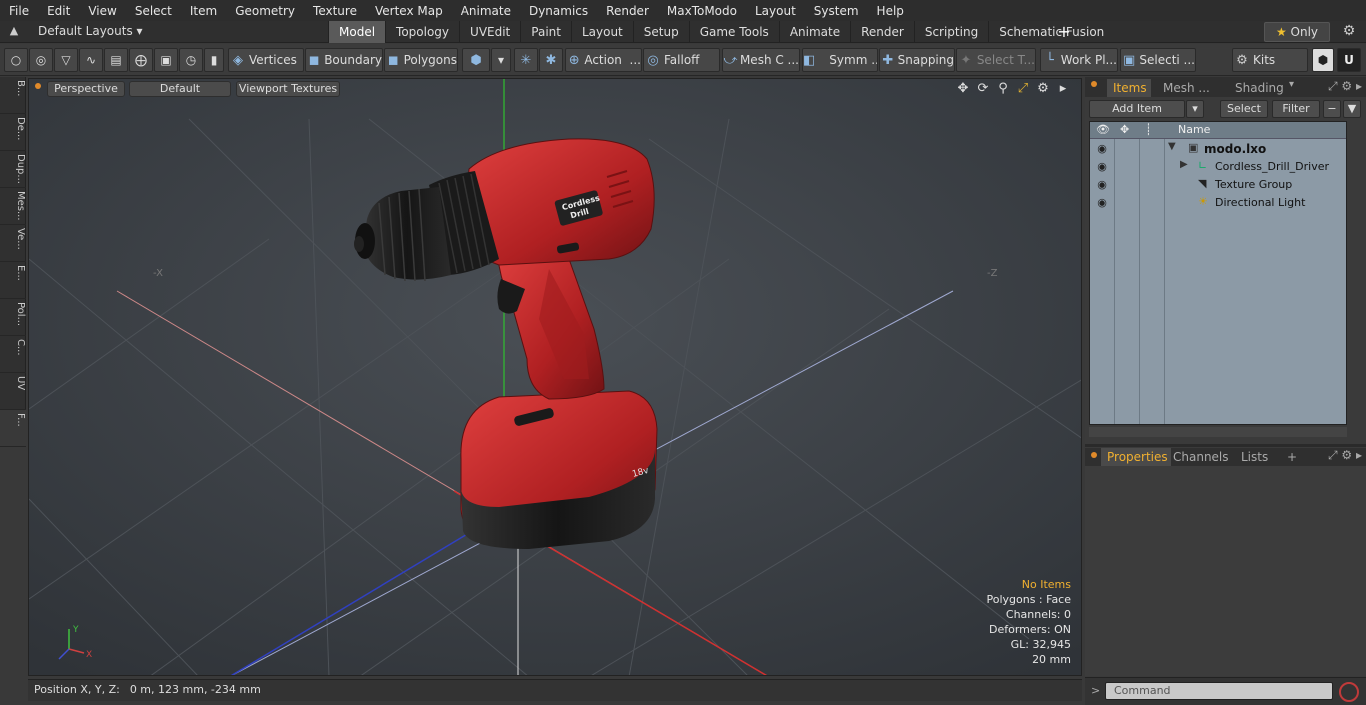 Image resolution: width=1366 pixels, height=705 pixels. Describe the element at coordinates (1296, 109) in the screenshot. I see `filter-button: Filter` at that location.